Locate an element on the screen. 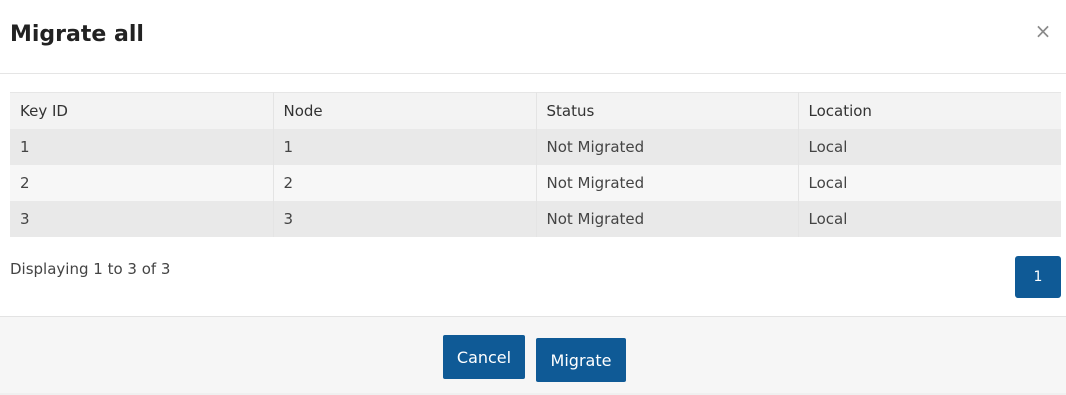  cell-node: 3 is located at coordinates (405, 219).